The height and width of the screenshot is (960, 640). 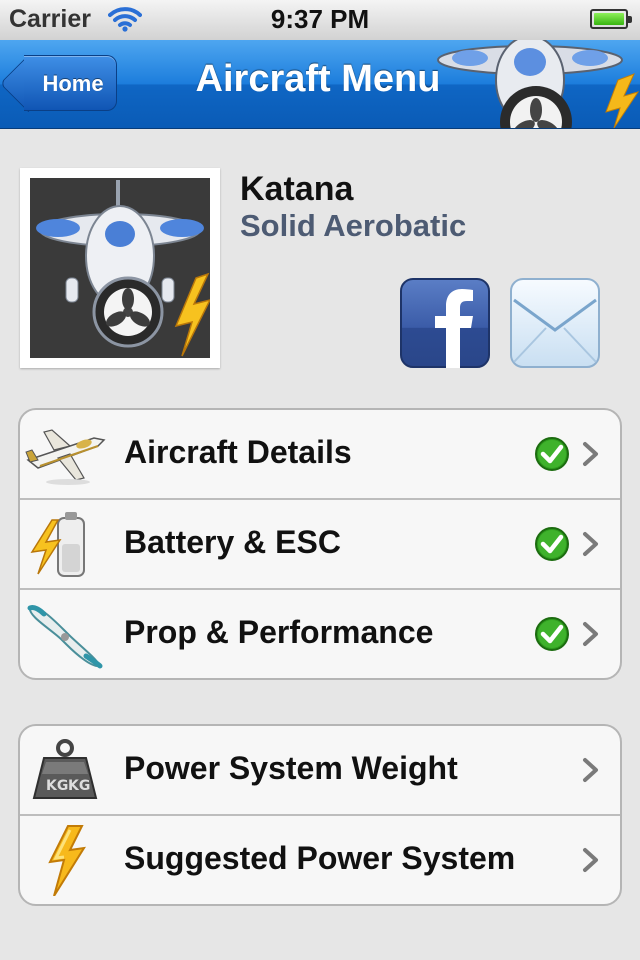 I want to click on battery-icon, so click(x=611, y=19).